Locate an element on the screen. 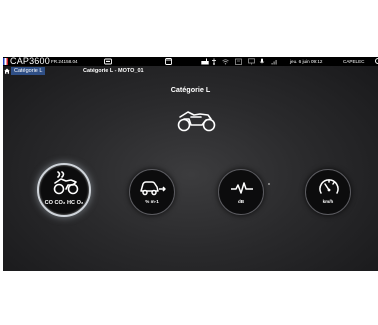 This screenshot has width=378, height=325. gas-analysis-label: CO CO₂ HC O₂ is located at coordinates (64, 203).